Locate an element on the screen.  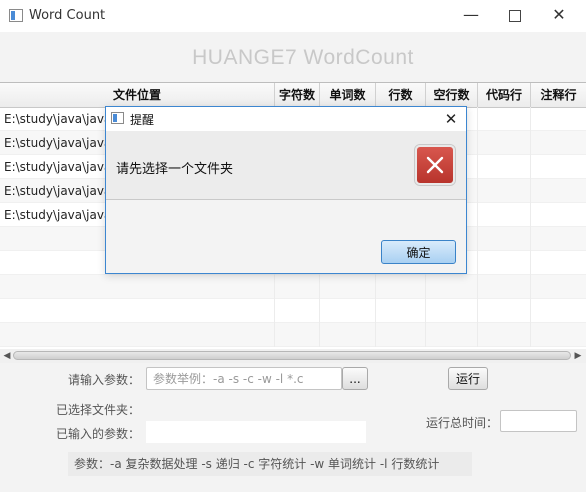
run-button: 运行 is located at coordinates (468, 378).